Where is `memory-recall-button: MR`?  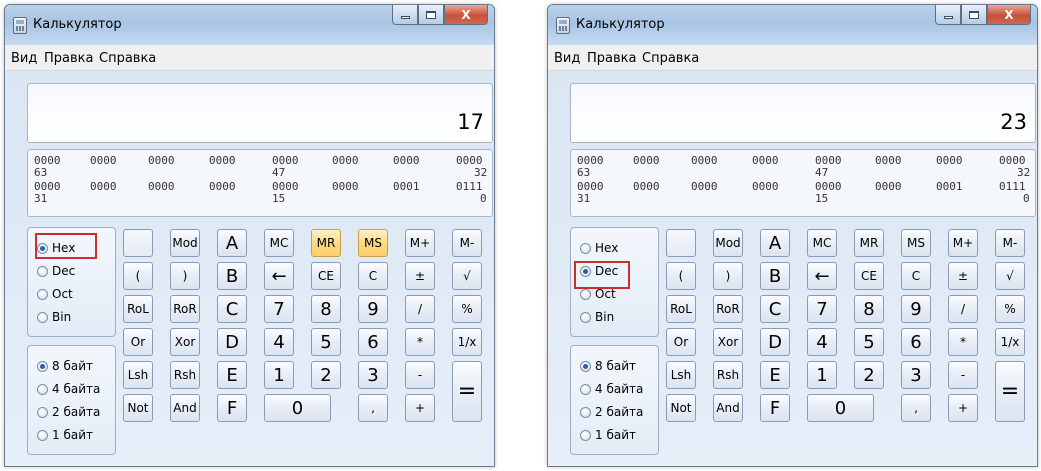 memory-recall-button: MR is located at coordinates (326, 243).